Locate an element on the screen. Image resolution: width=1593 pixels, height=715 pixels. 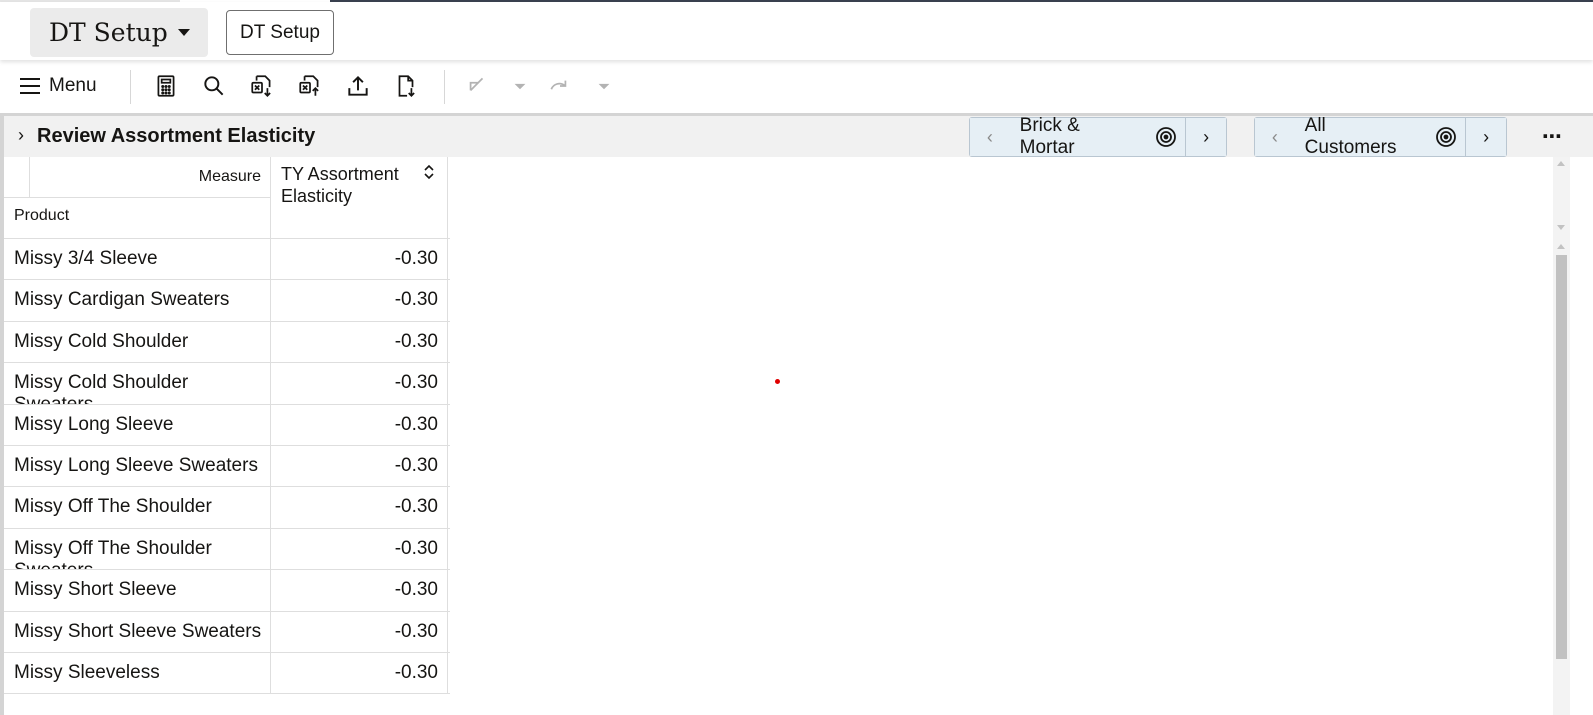
undo-icon is located at coordinates (476, 86).